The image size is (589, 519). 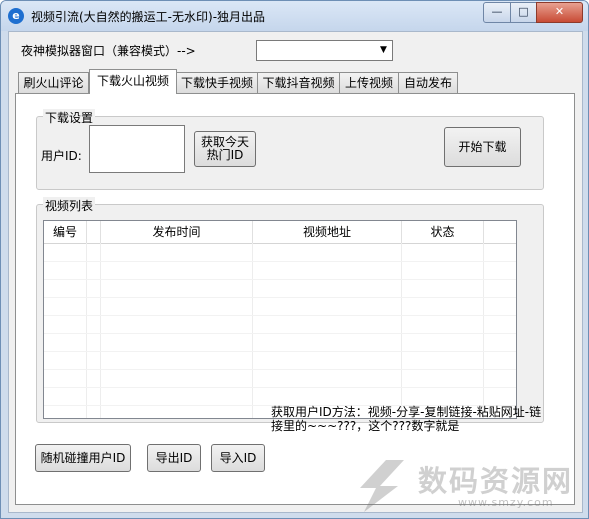 What do you see at coordinates (238, 458) in the screenshot?
I see `import-id-button: 导入ID` at bounding box center [238, 458].